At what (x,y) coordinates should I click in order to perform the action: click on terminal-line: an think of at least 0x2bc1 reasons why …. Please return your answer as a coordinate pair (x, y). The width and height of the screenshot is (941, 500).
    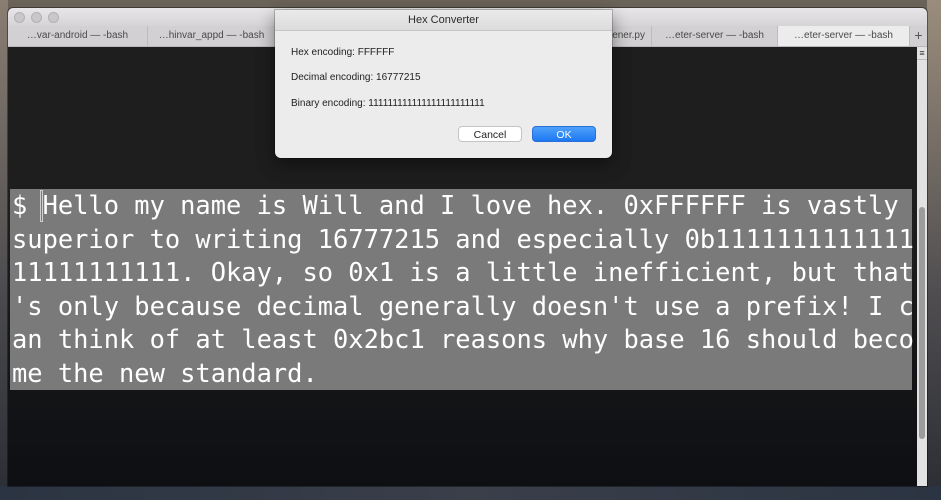
    Looking at the image, I should click on (463, 339).